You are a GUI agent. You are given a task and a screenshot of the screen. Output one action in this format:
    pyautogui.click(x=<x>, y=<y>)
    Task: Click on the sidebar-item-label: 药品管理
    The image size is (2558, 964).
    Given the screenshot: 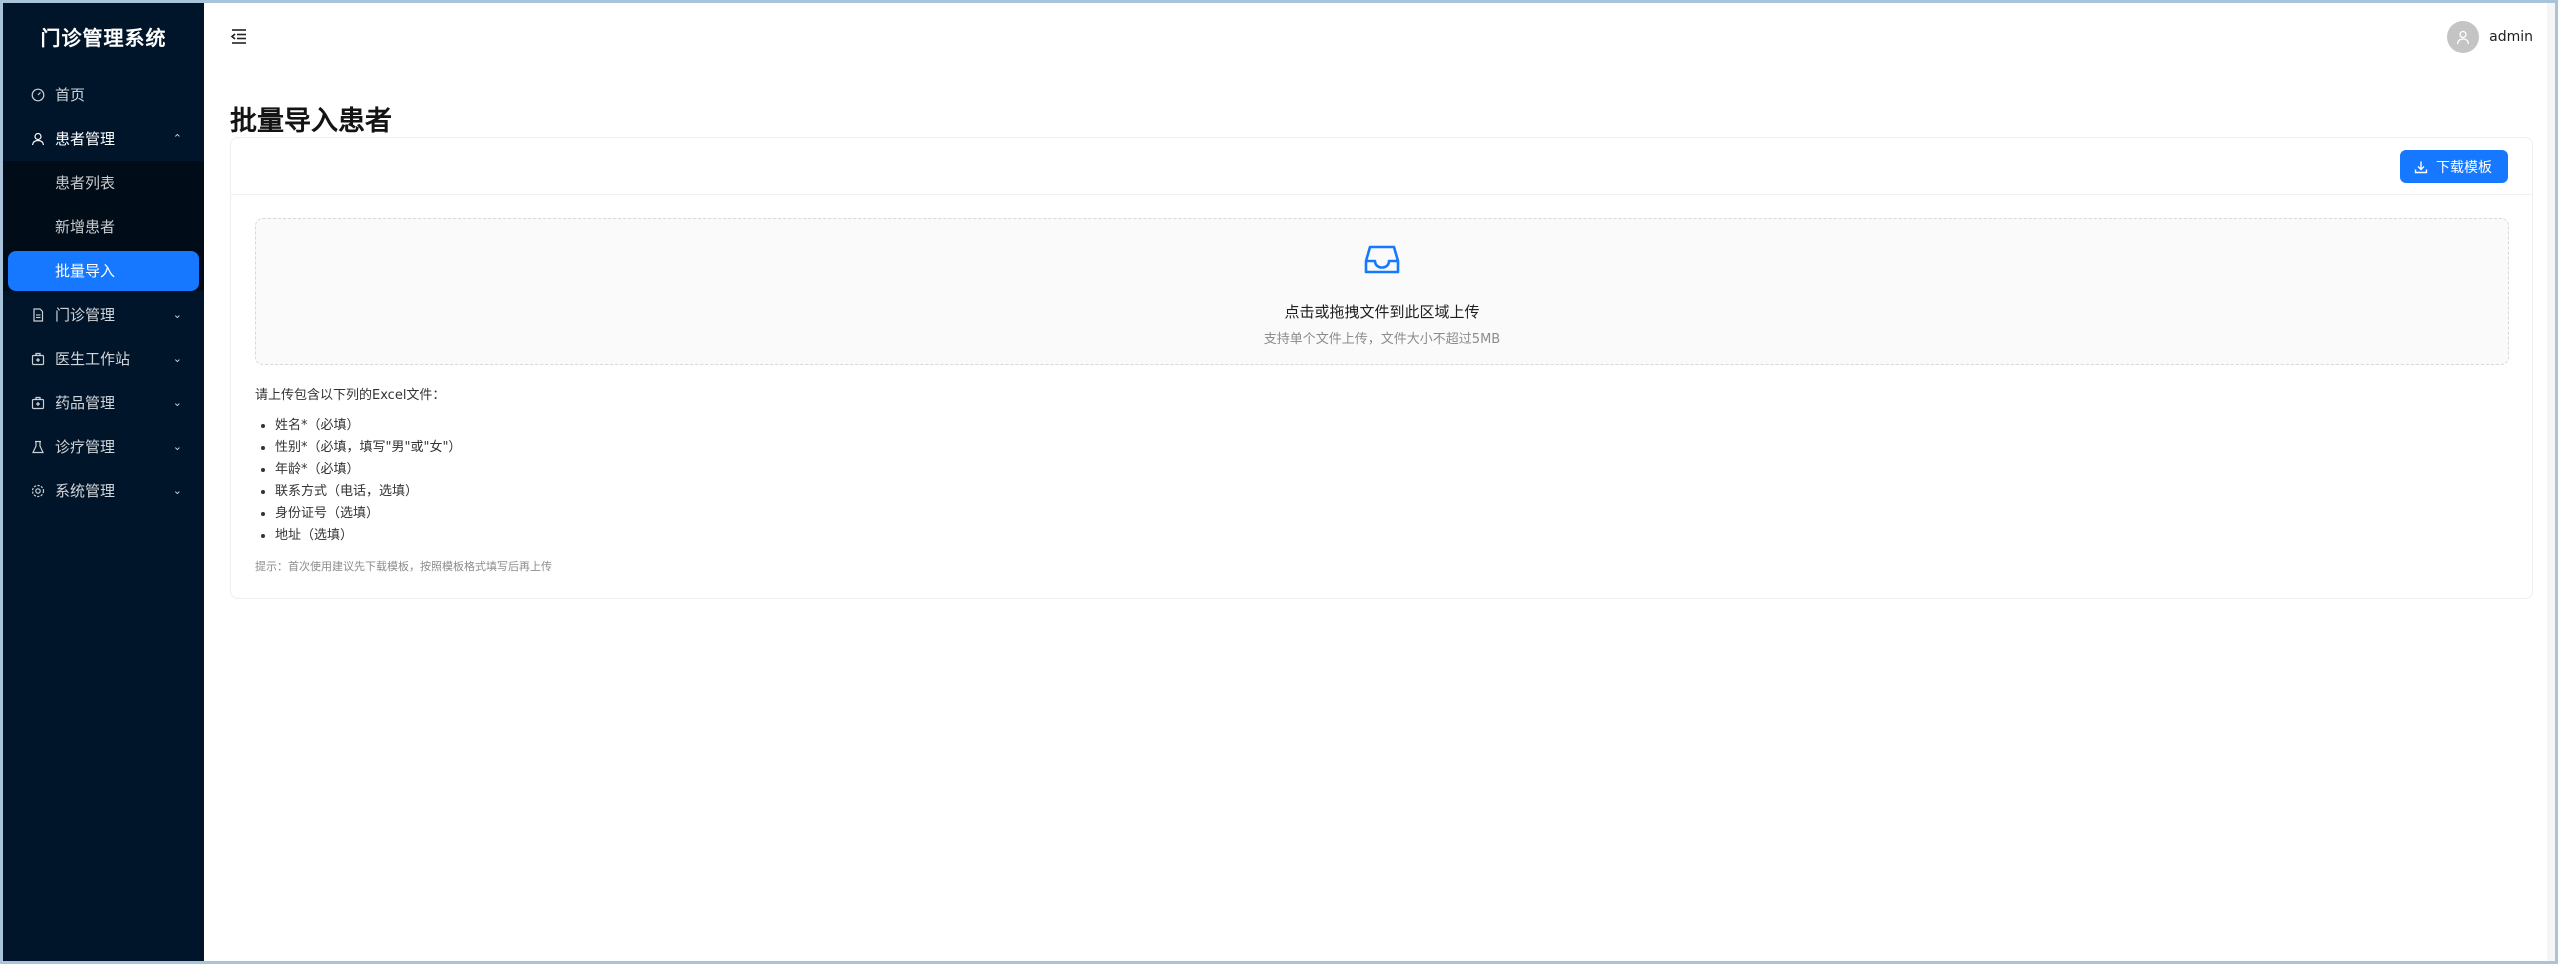 What is the action you would take?
    pyautogui.click(x=85, y=403)
    